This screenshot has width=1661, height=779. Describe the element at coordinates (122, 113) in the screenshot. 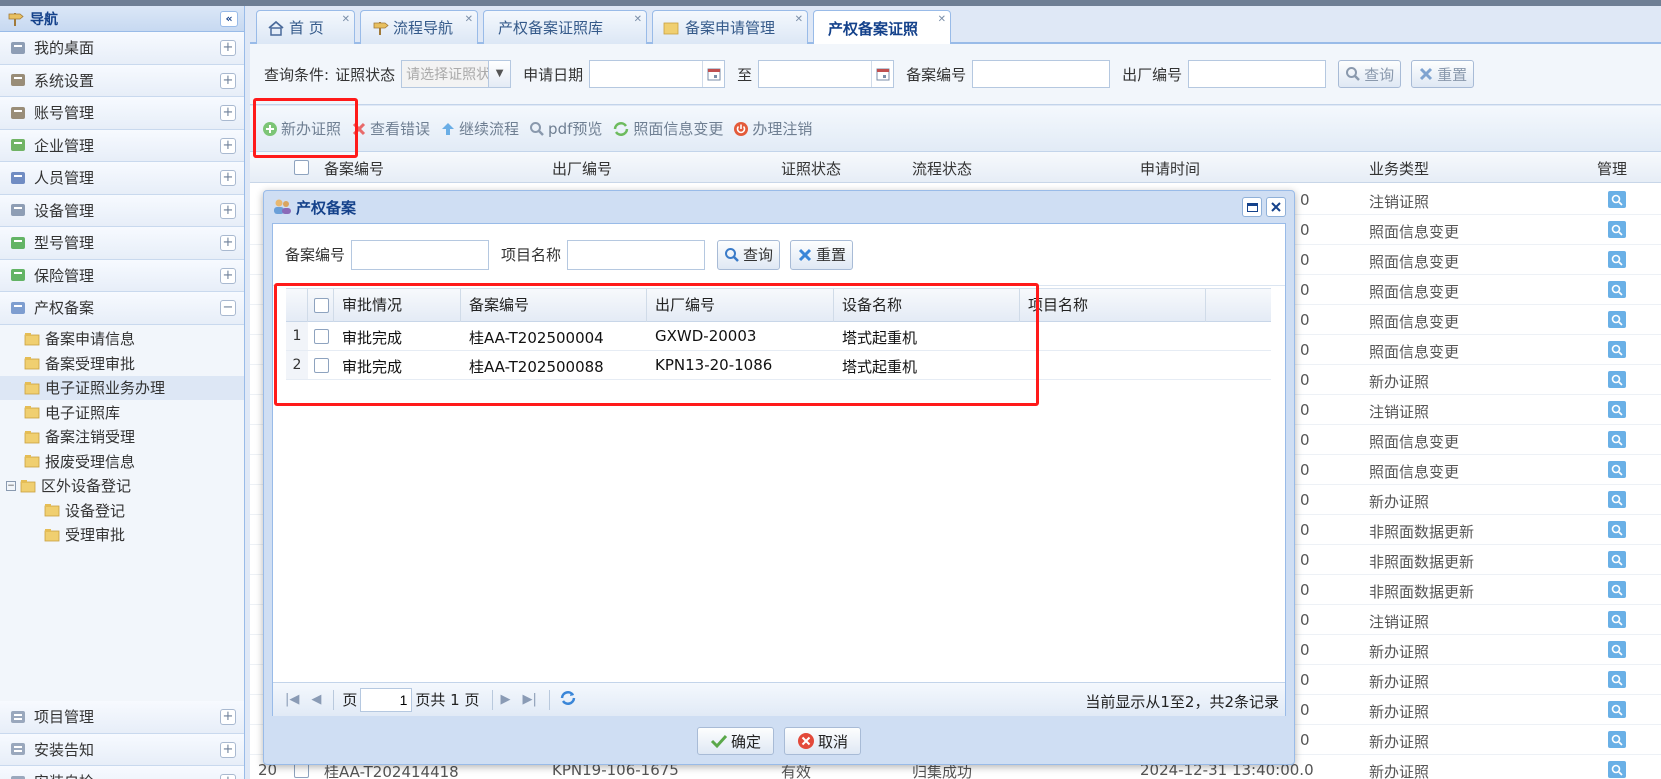

I see `nav-section-3: 账号管理 +` at that location.